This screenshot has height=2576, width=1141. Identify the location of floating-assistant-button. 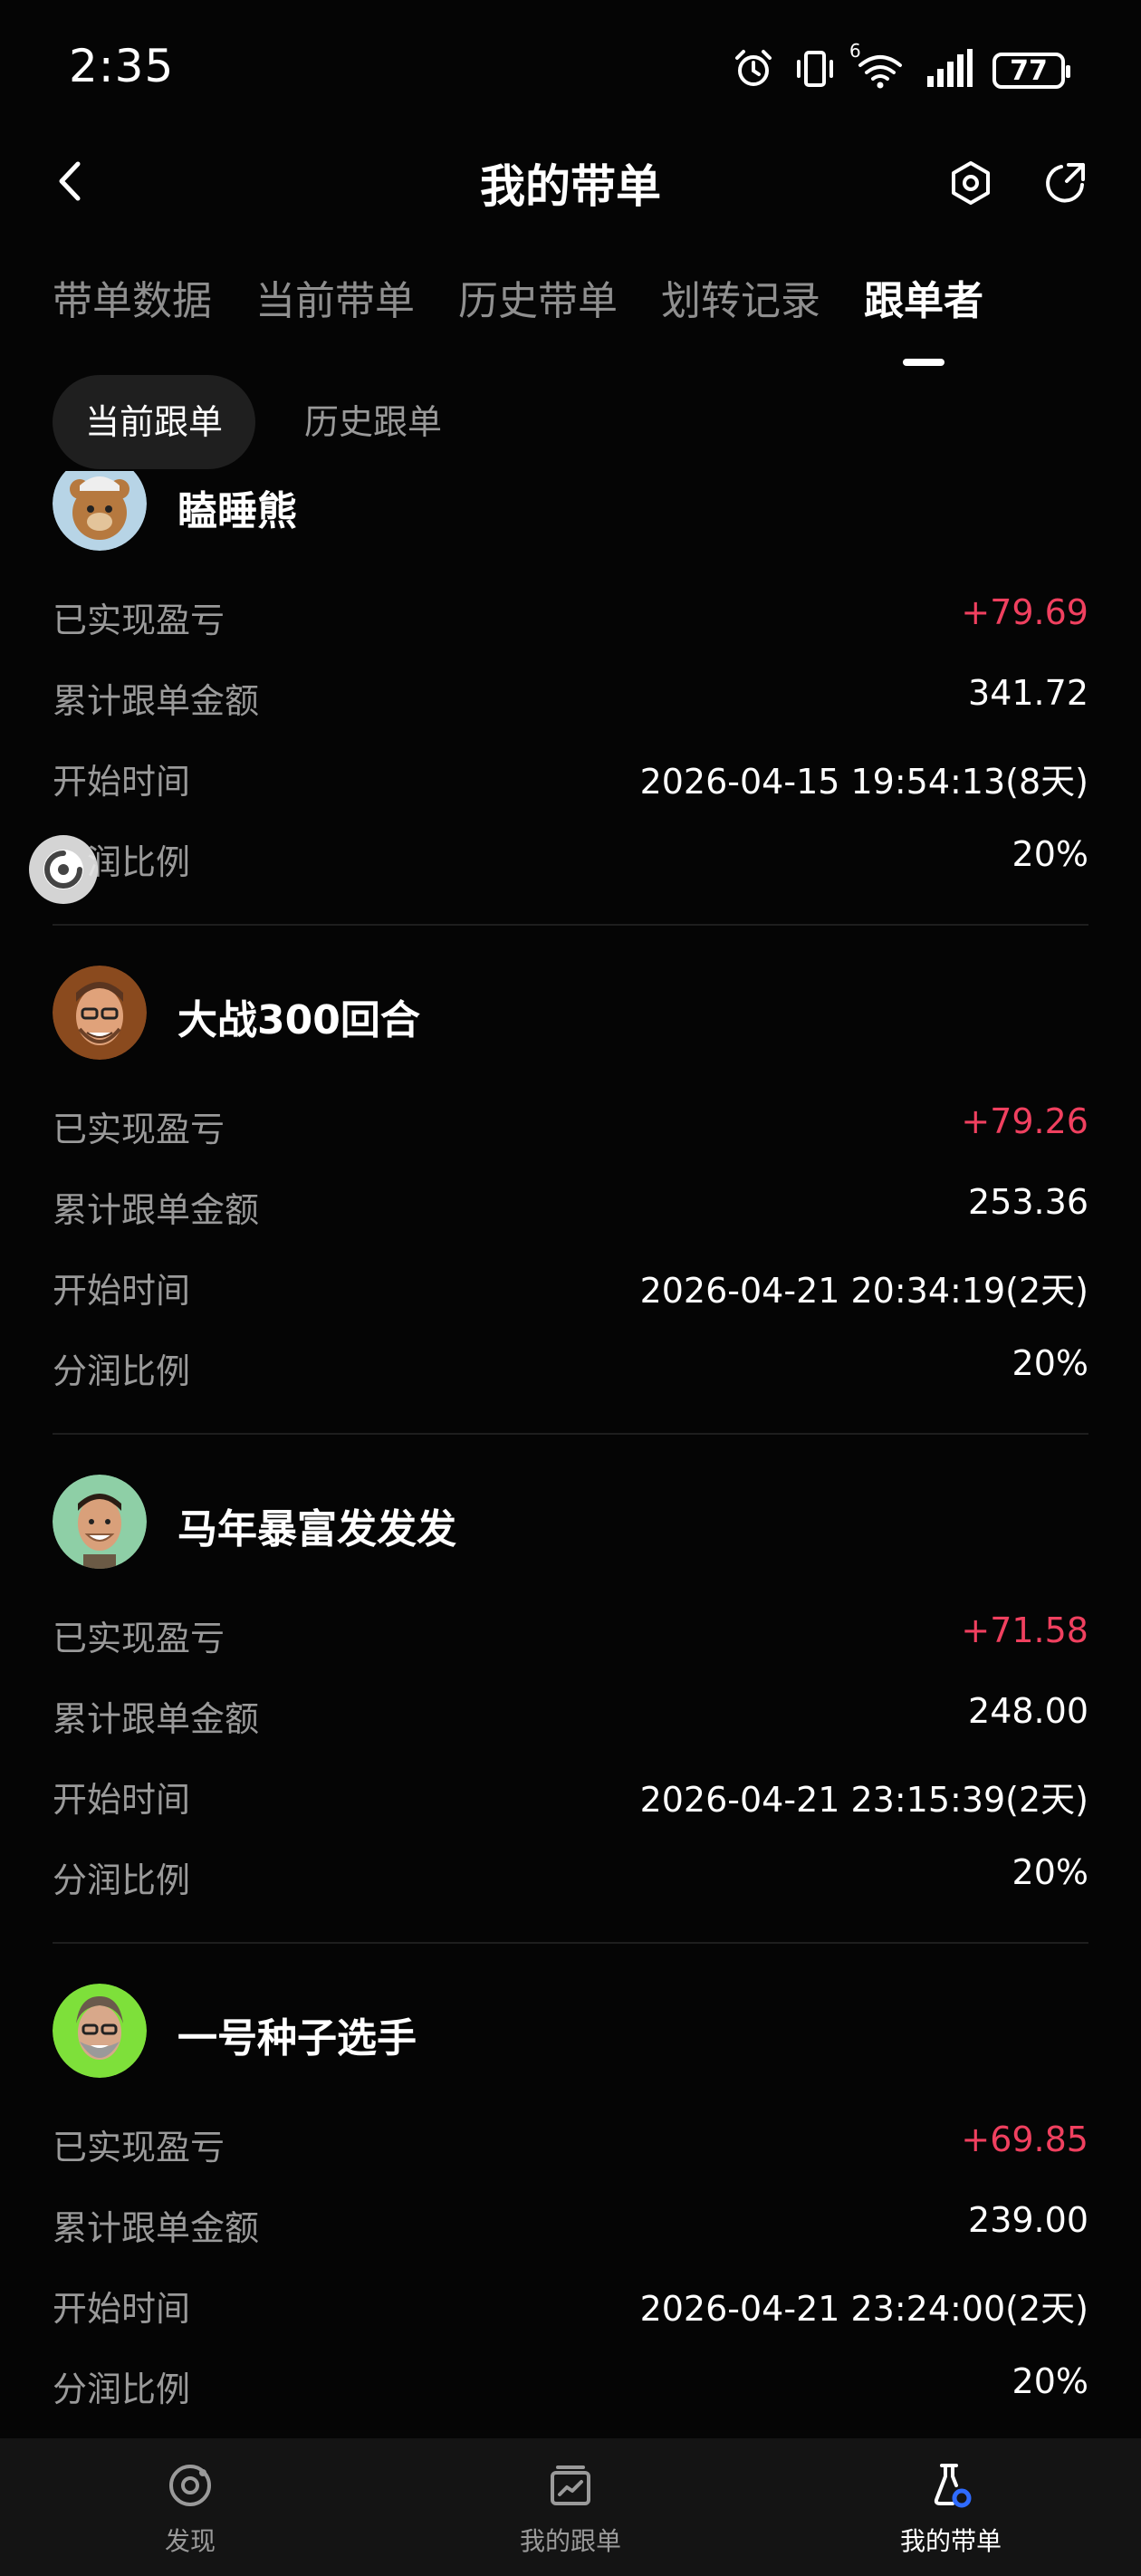
(64, 869).